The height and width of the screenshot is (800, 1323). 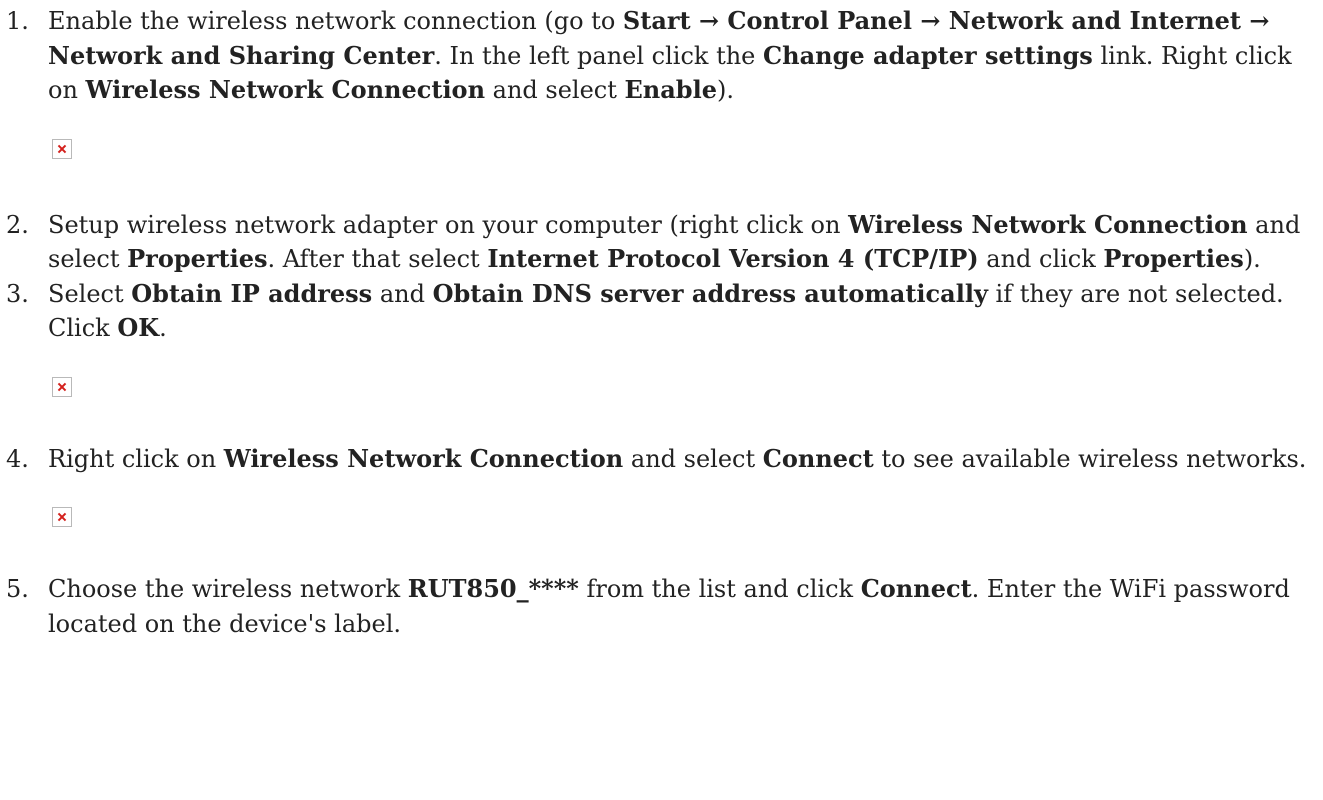 I want to click on step-plain-text: and click, so click(x=1041, y=259).